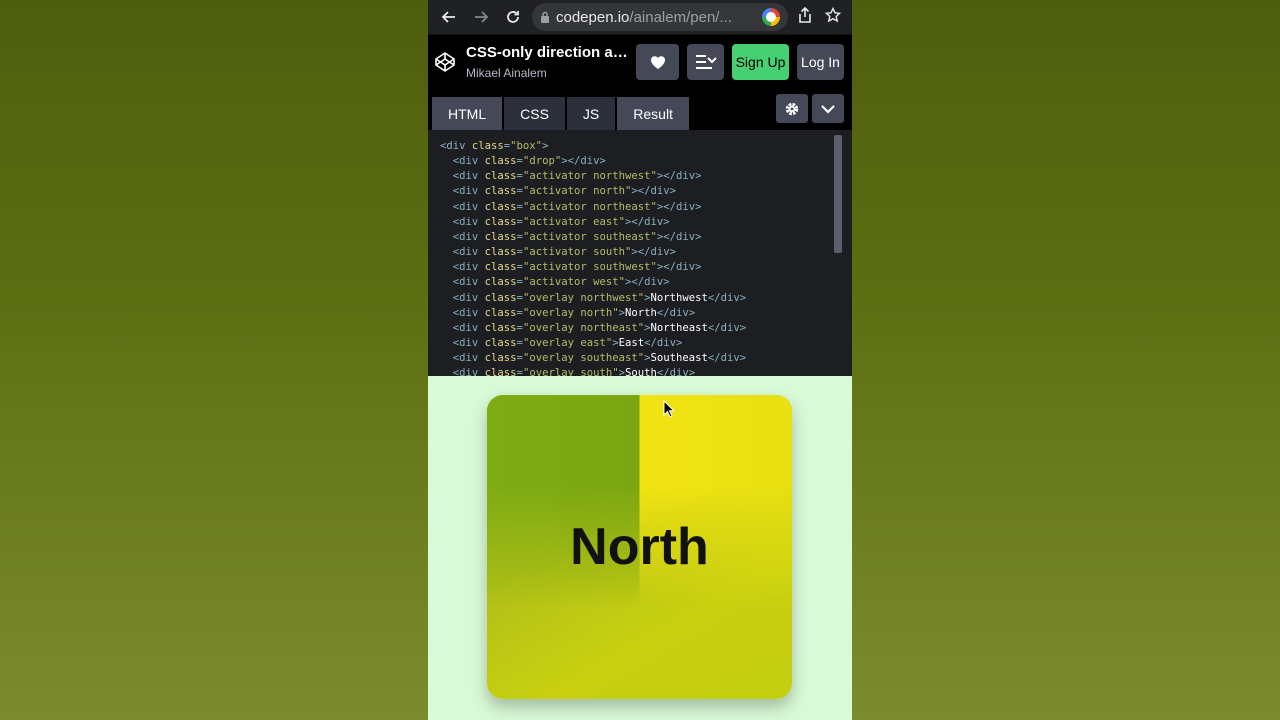  Describe the element at coordinates (564, 252) in the screenshot. I see `code-line: <div class="activator south"></div>` at that location.